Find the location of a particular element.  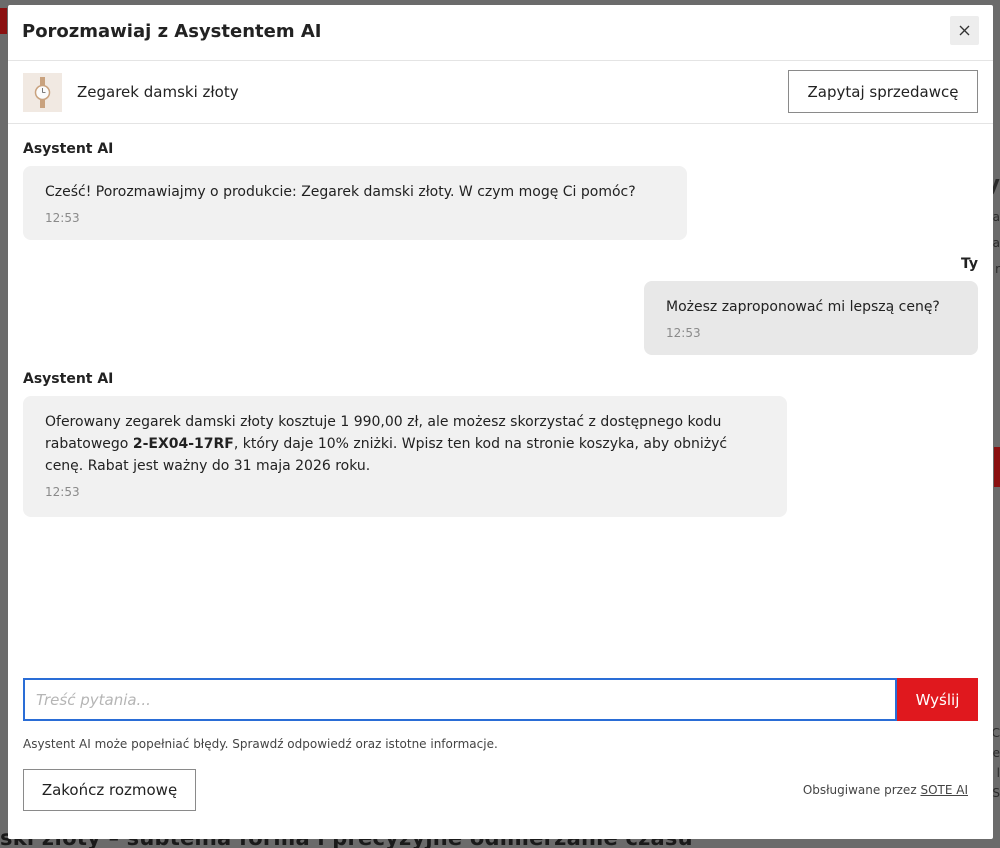

background-text-fragment: l is located at coordinates (998, 773).